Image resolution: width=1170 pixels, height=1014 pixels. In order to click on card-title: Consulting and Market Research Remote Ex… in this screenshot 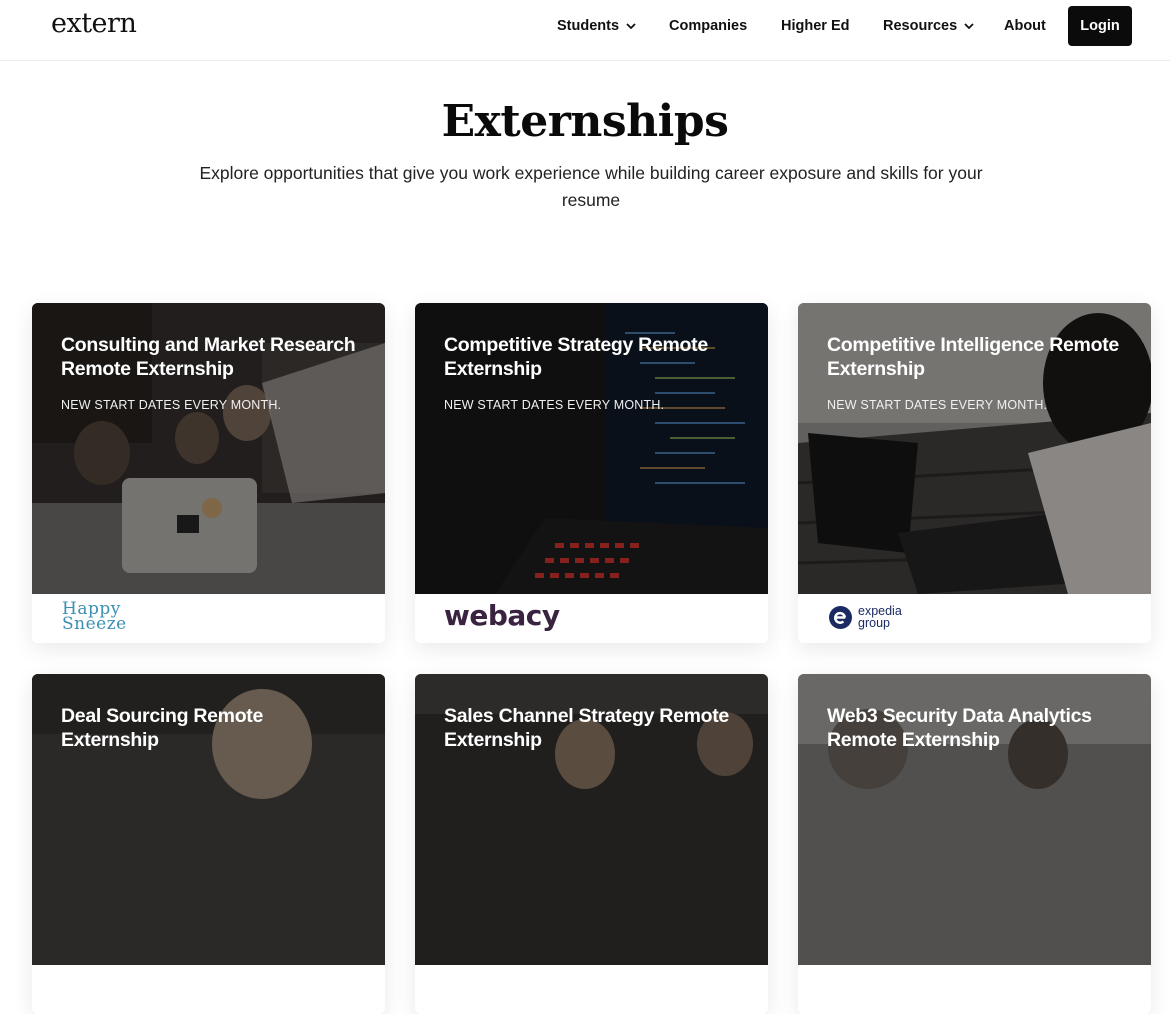, I will do `click(208, 357)`.